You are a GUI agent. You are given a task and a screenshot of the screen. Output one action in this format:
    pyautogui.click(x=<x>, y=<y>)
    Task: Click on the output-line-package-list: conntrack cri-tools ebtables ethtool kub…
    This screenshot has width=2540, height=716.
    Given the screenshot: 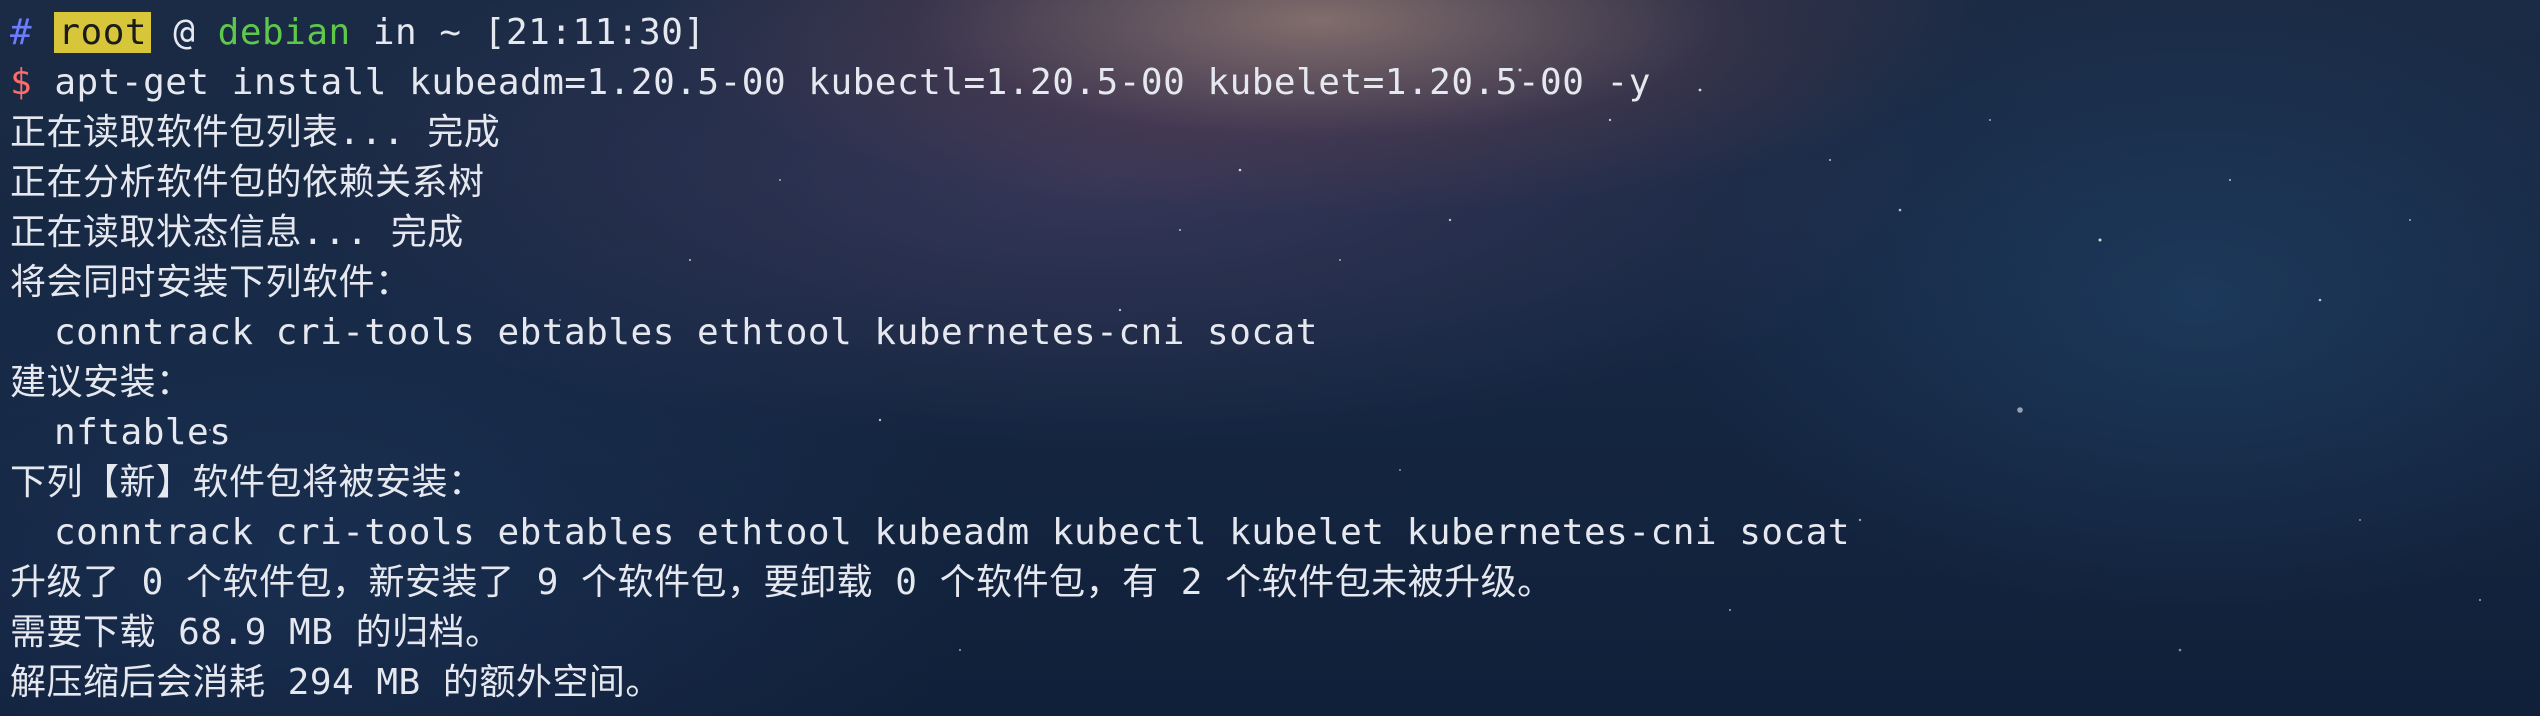 What is the action you would take?
    pyautogui.click(x=686, y=332)
    